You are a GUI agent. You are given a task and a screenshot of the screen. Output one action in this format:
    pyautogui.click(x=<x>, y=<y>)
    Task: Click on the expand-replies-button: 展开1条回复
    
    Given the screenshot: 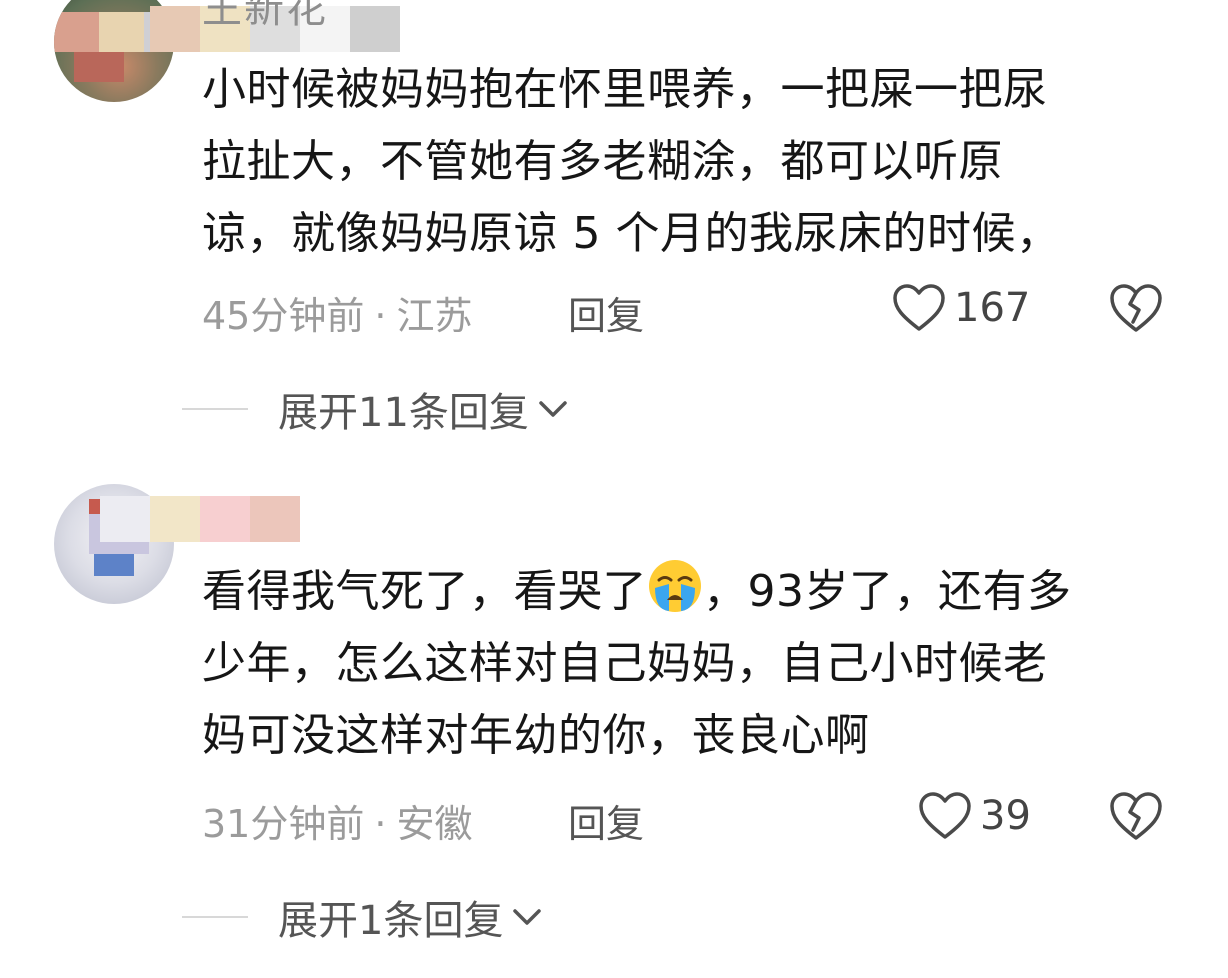 What is the action you would take?
    pyautogui.click(x=363, y=917)
    